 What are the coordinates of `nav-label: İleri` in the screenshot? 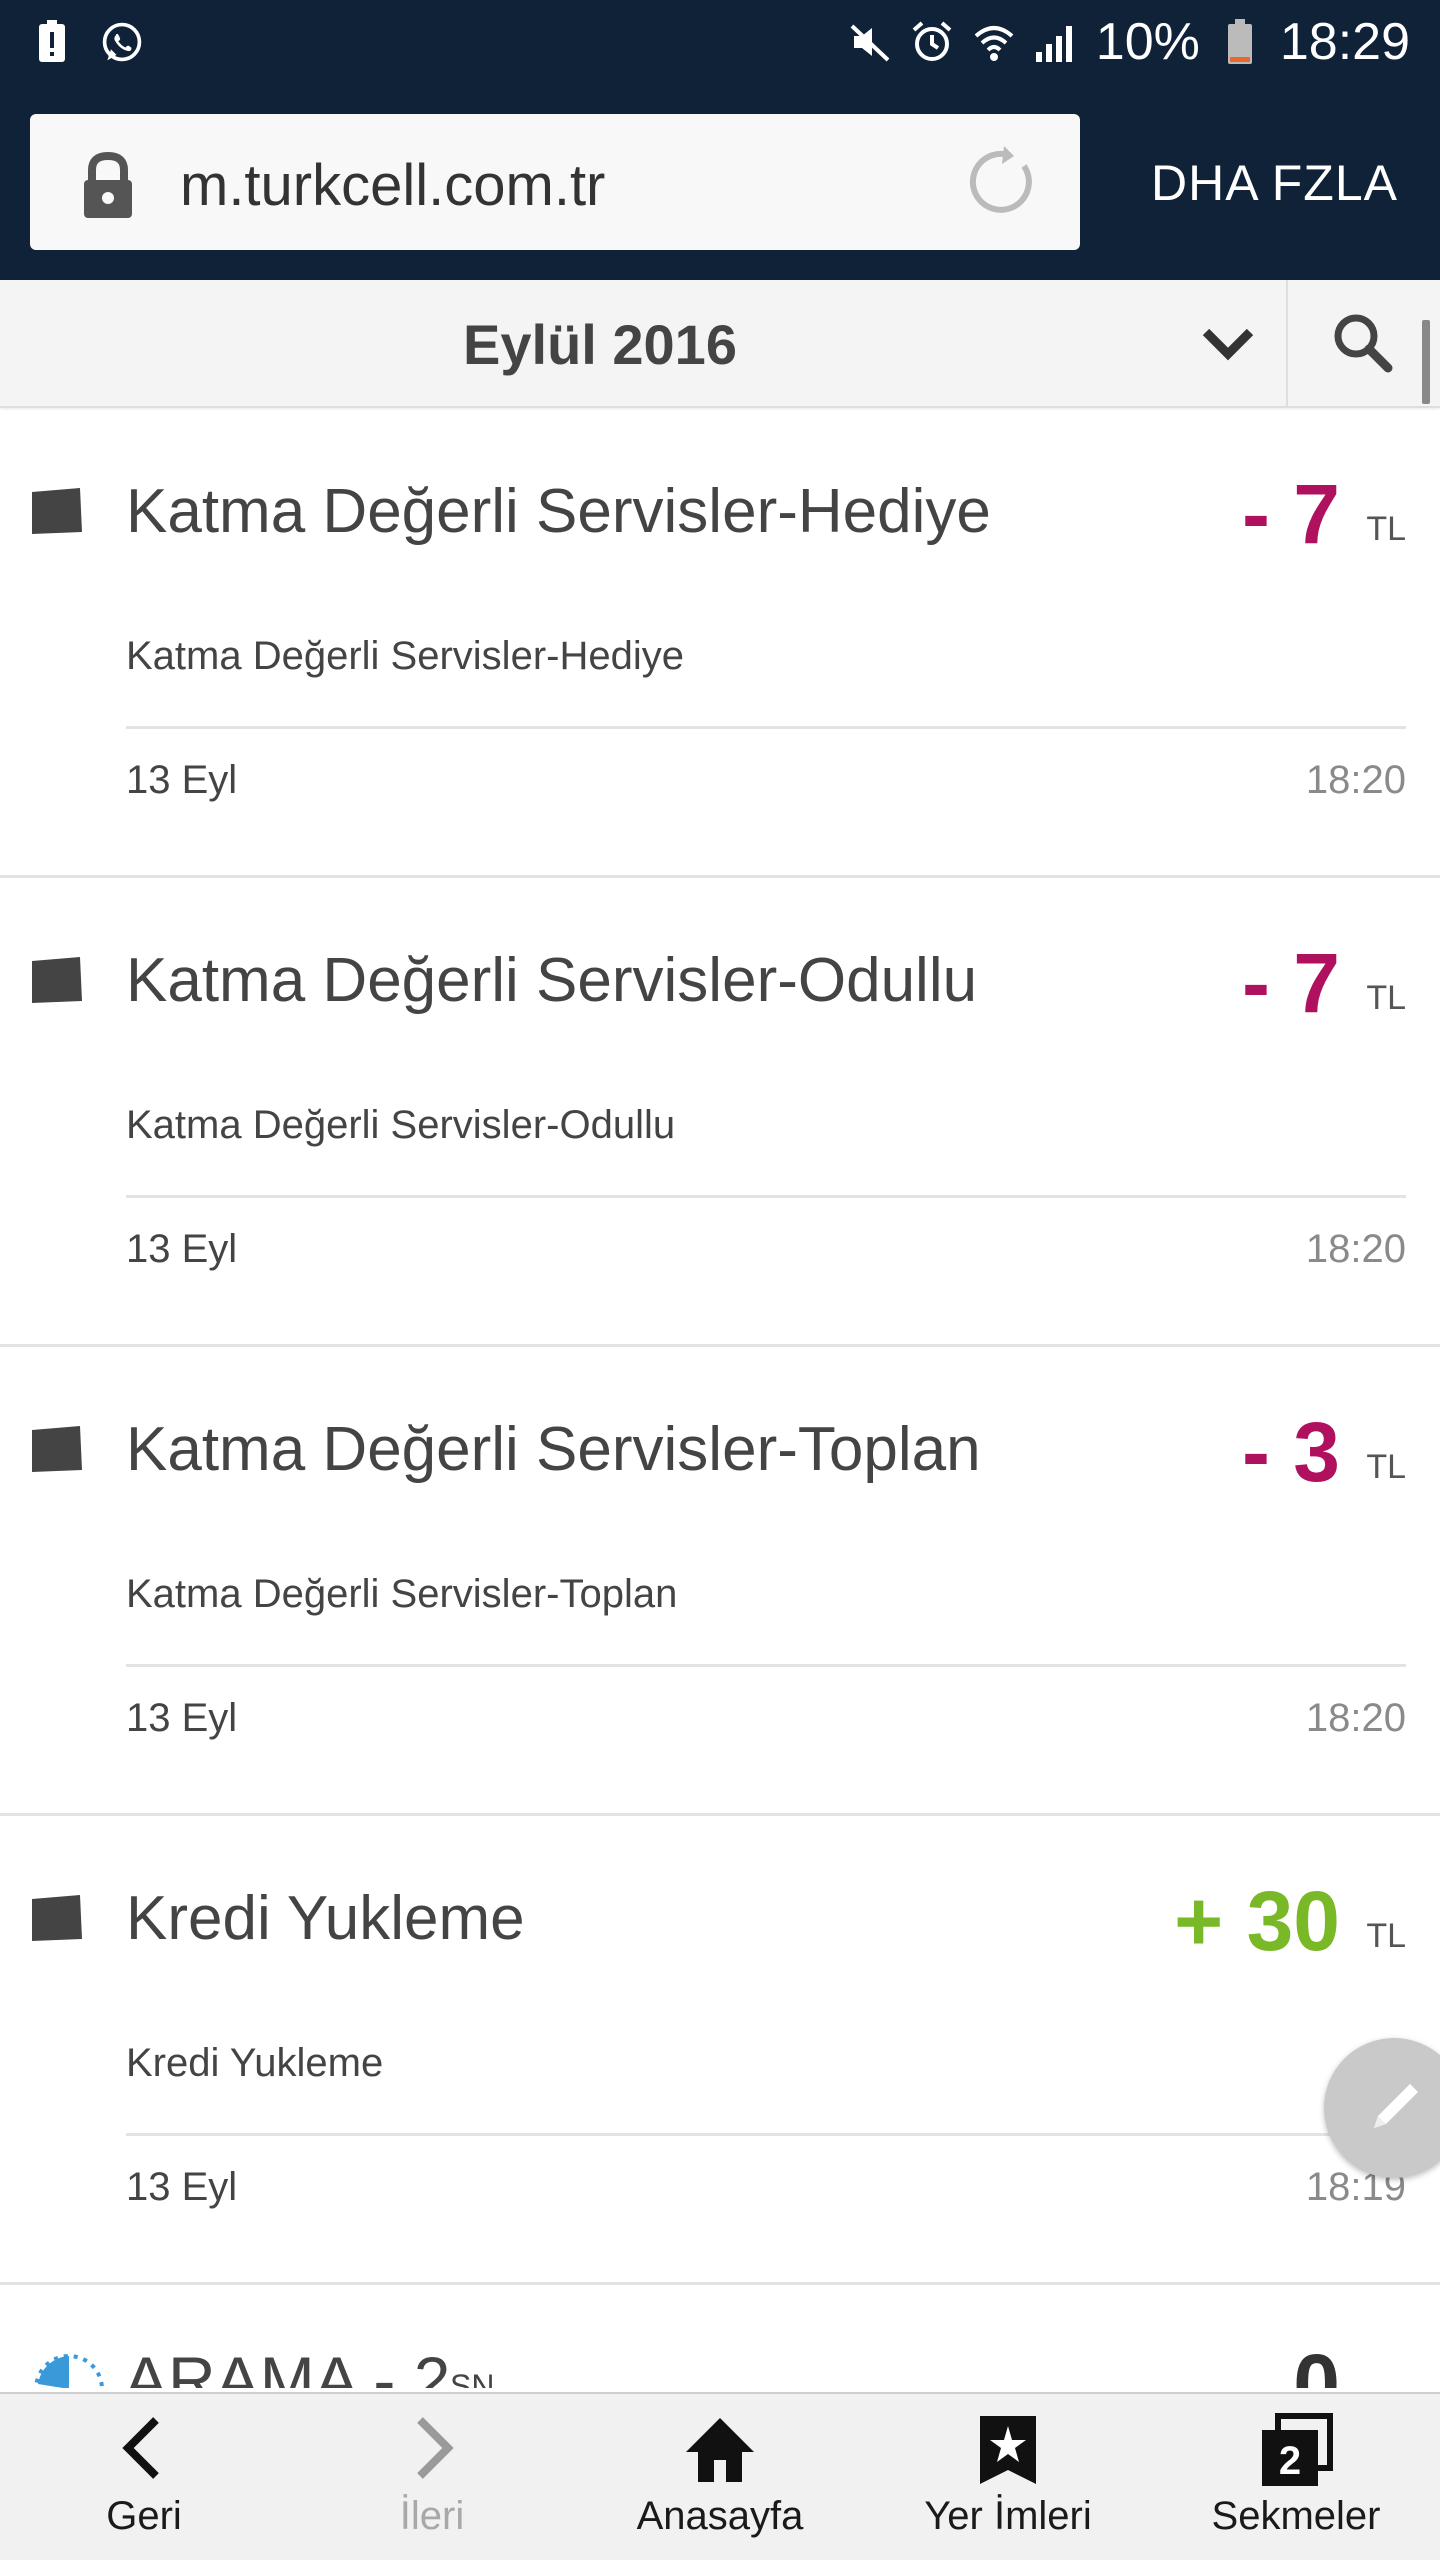 It's located at (432, 2516).